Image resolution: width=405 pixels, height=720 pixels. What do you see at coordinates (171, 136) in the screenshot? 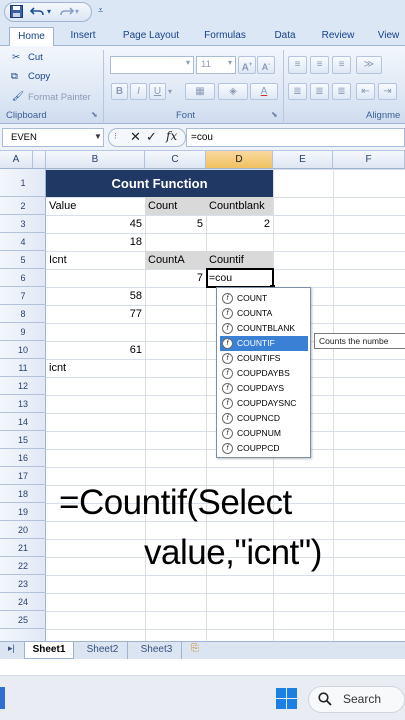
I see `insert-function-button: fx` at bounding box center [171, 136].